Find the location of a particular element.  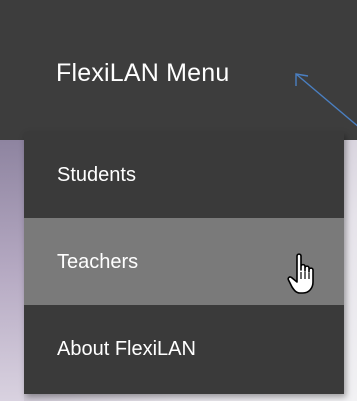

menu-item-label: Teachers is located at coordinates (98, 261).